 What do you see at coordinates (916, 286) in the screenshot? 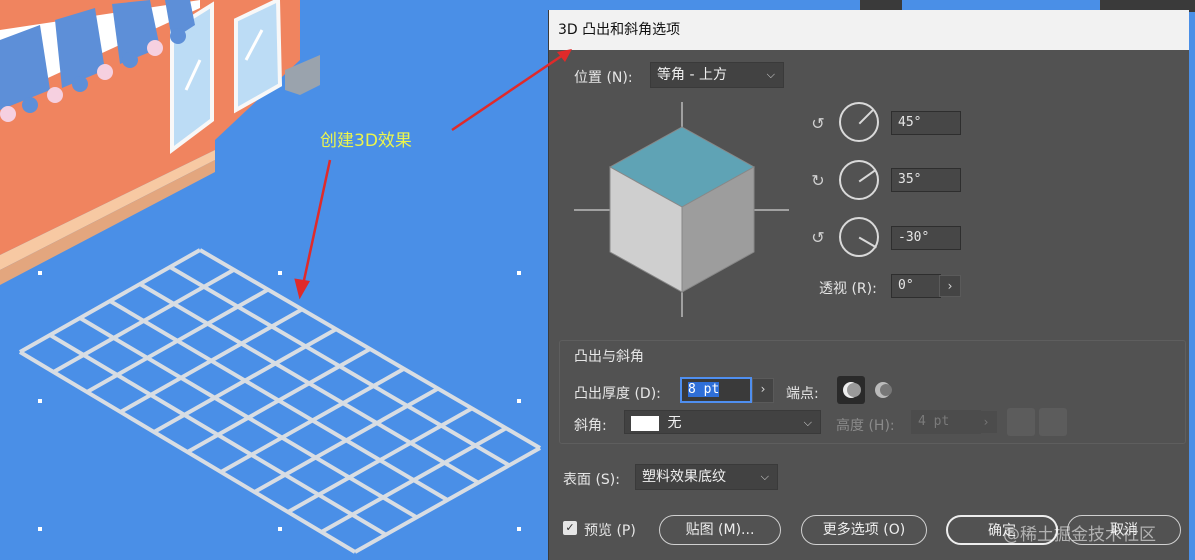
I see `perspective-field: 0°` at bounding box center [916, 286].